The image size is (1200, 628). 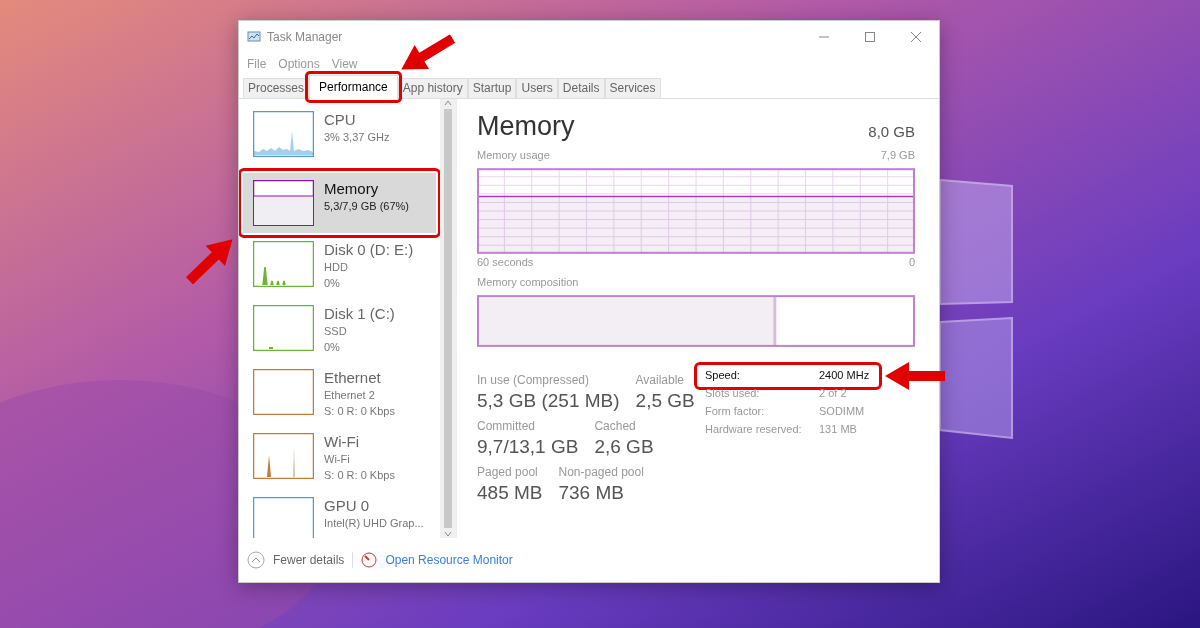 I want to click on window-title: Task Manager, so click(x=305, y=37).